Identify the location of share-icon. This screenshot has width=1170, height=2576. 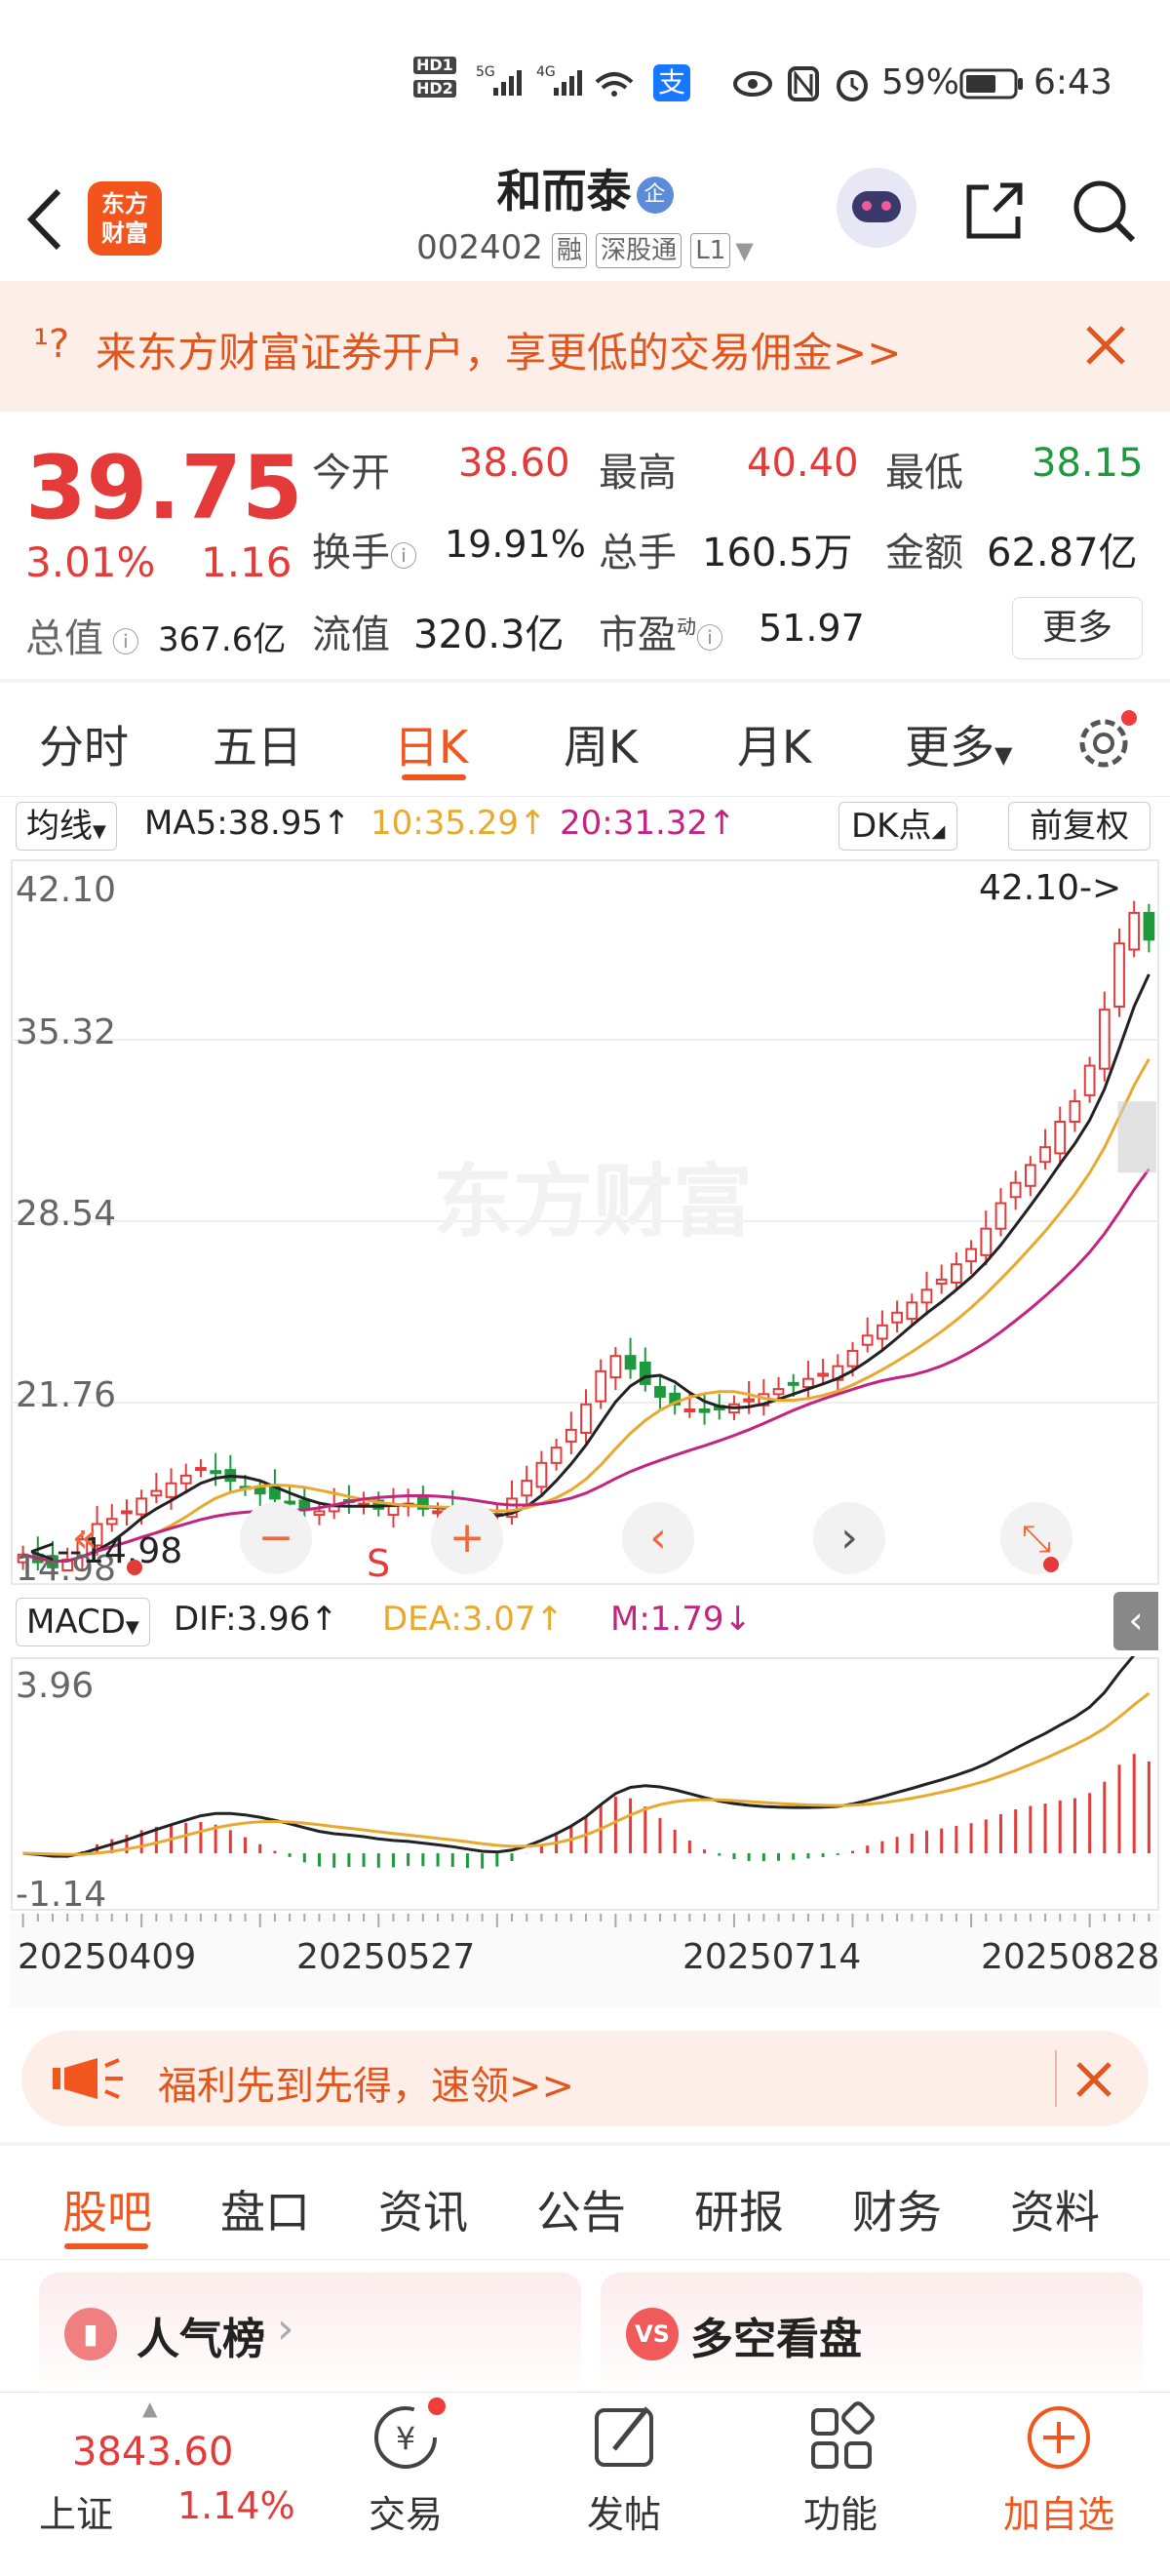
(993, 212).